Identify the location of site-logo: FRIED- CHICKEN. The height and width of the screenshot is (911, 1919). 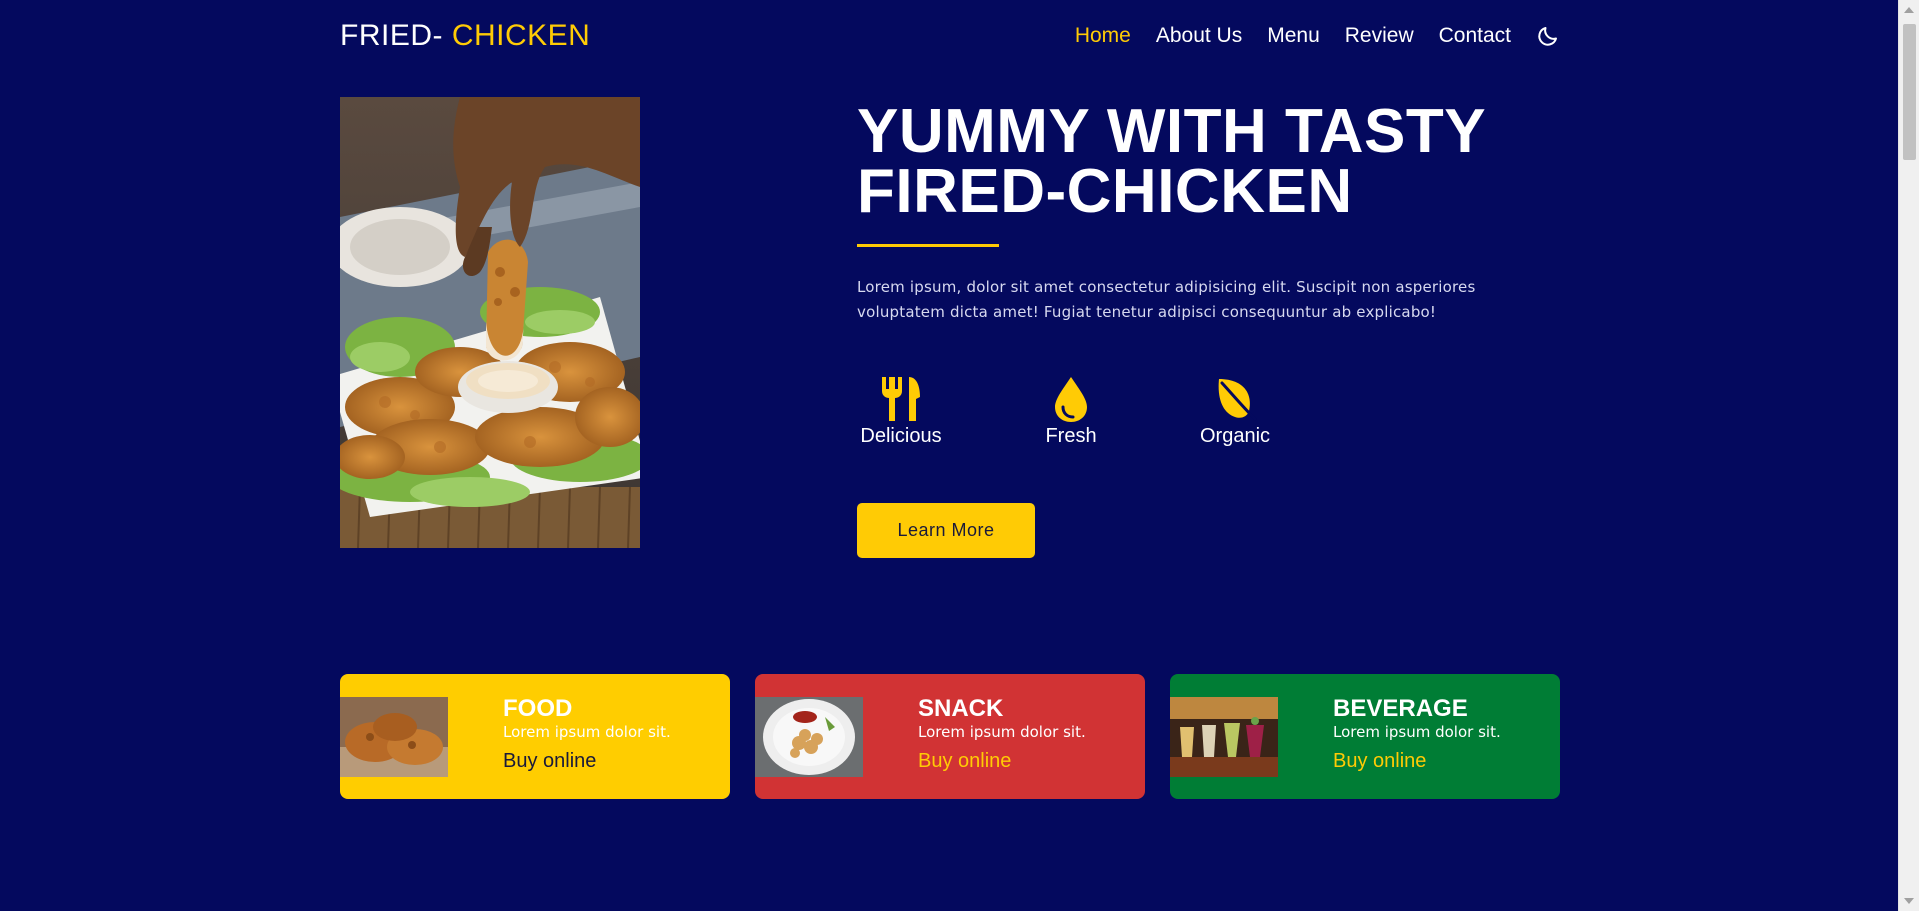
(465, 36).